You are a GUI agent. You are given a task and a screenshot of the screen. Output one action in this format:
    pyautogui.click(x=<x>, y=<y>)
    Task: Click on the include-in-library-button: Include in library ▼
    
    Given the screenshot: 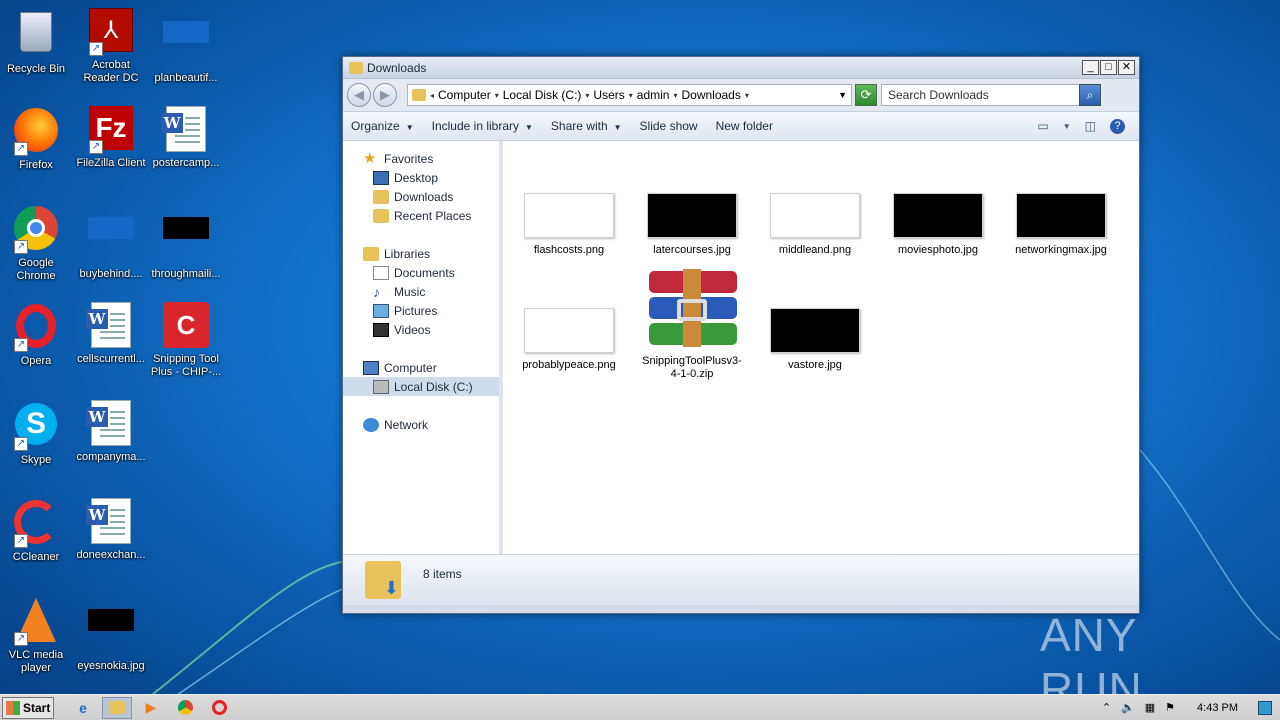 What is the action you would take?
    pyautogui.click(x=482, y=126)
    